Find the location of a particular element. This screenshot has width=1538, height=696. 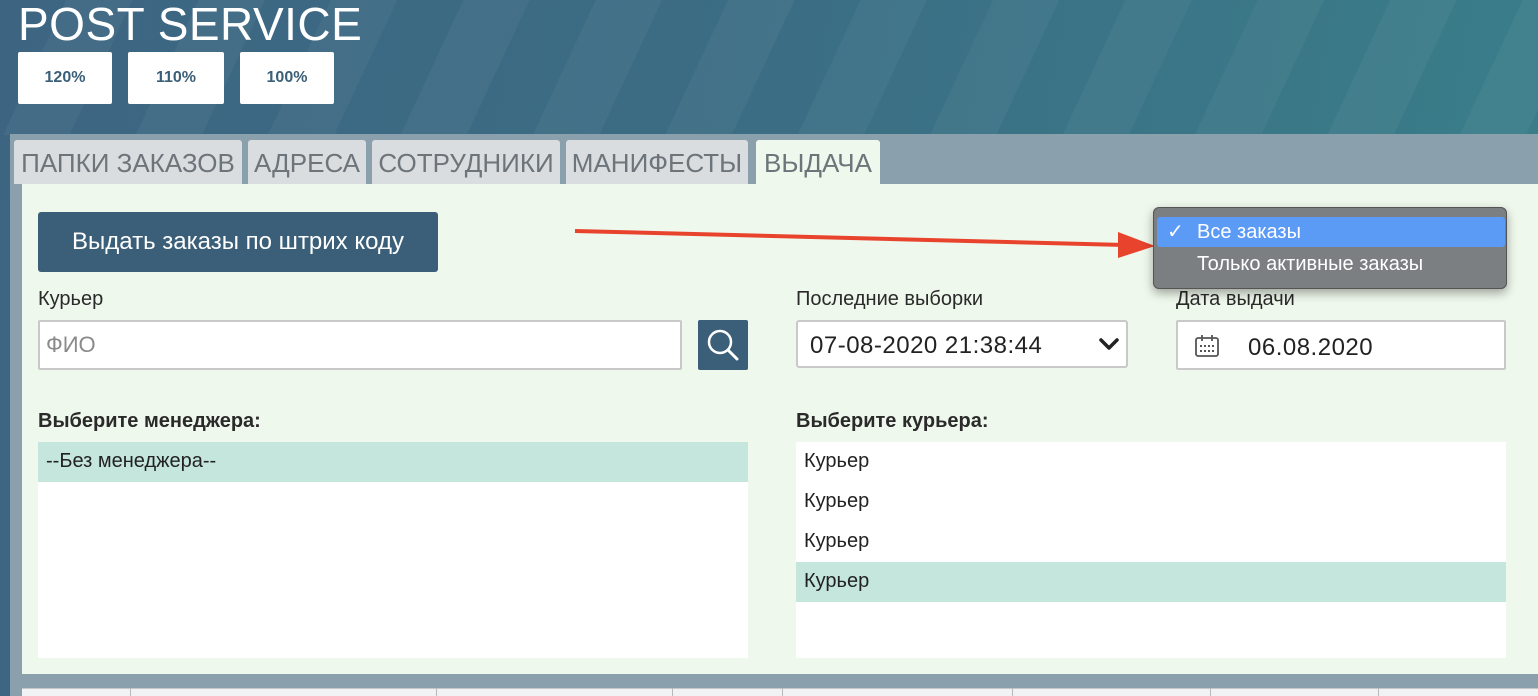

issue-date-field: 06.08.2020 is located at coordinates (1341, 345).